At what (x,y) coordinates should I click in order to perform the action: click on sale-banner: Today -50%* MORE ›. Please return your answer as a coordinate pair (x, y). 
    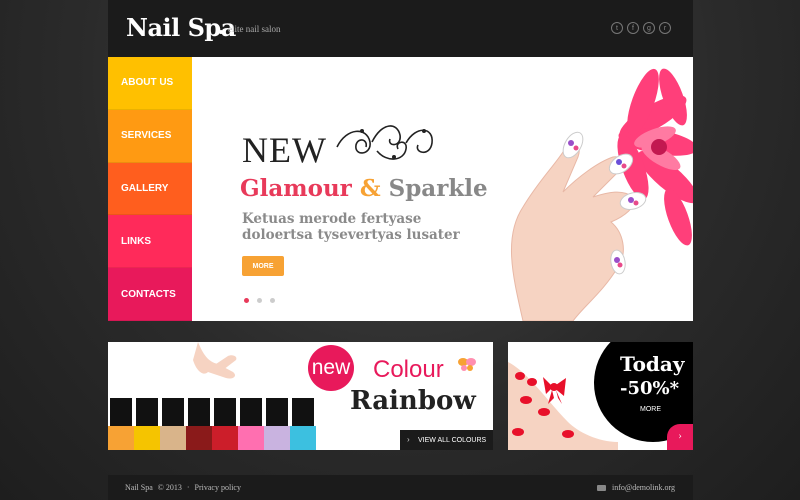
    Looking at the image, I should click on (600, 396).